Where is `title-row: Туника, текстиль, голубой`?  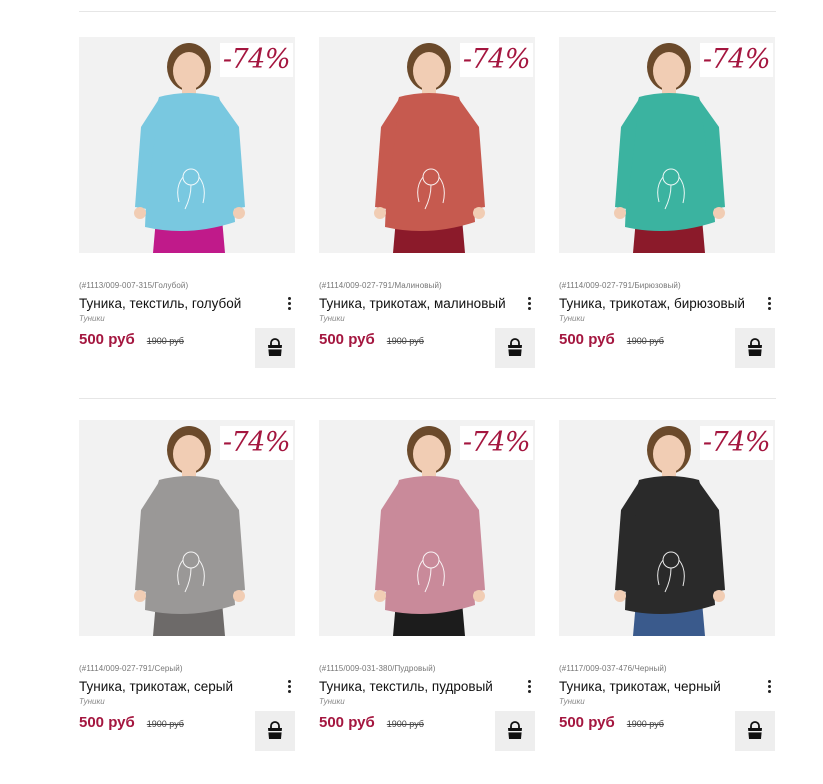 title-row: Туника, текстиль, голубой is located at coordinates (187, 303).